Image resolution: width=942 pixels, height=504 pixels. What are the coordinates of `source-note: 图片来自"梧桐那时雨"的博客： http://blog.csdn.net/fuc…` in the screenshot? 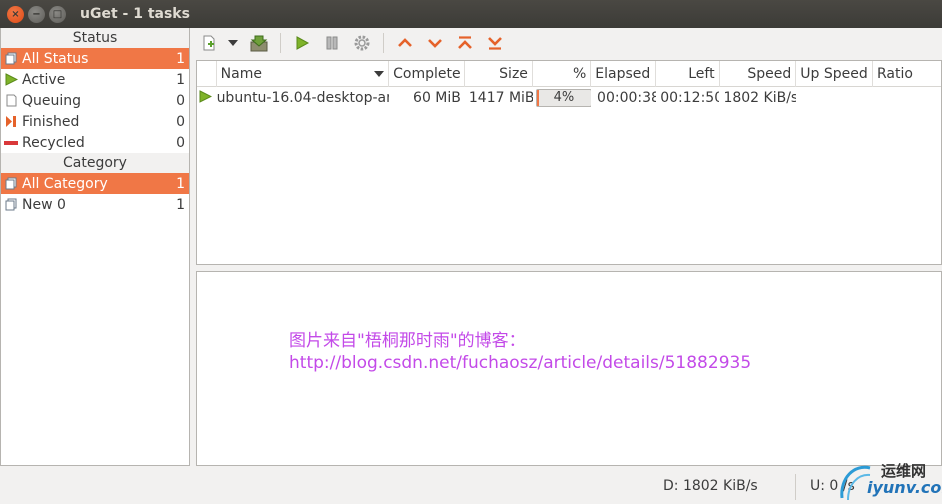 It's located at (520, 352).